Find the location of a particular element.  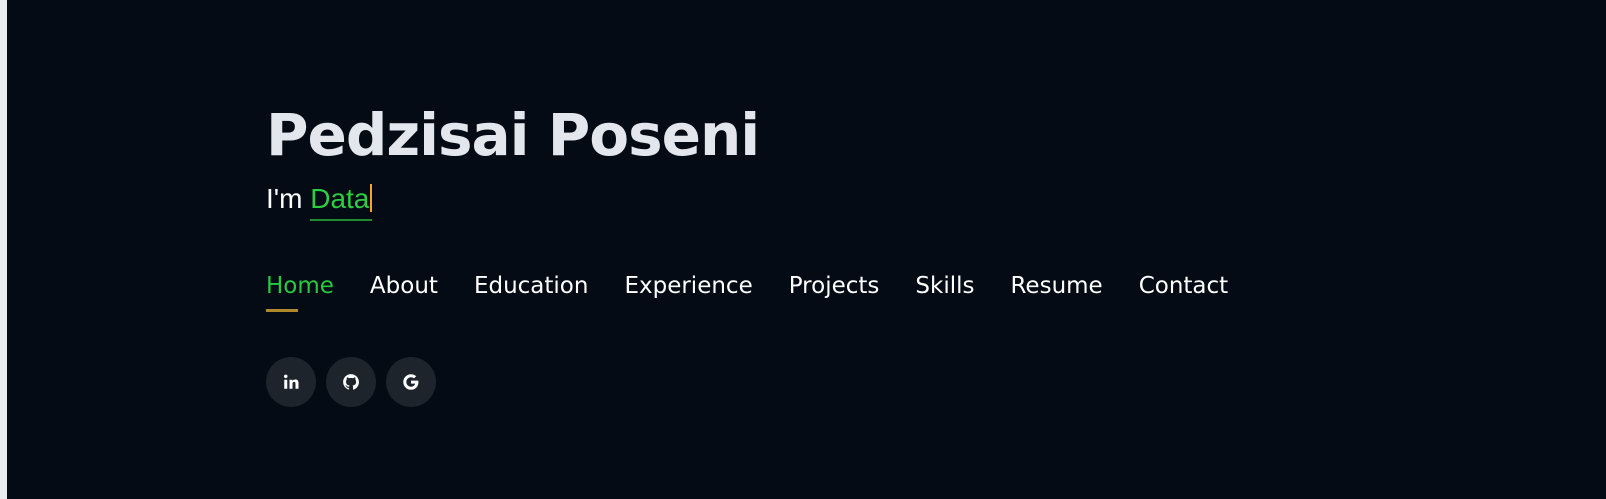

hero-name: Pedzisai Poseni is located at coordinates (513, 135).